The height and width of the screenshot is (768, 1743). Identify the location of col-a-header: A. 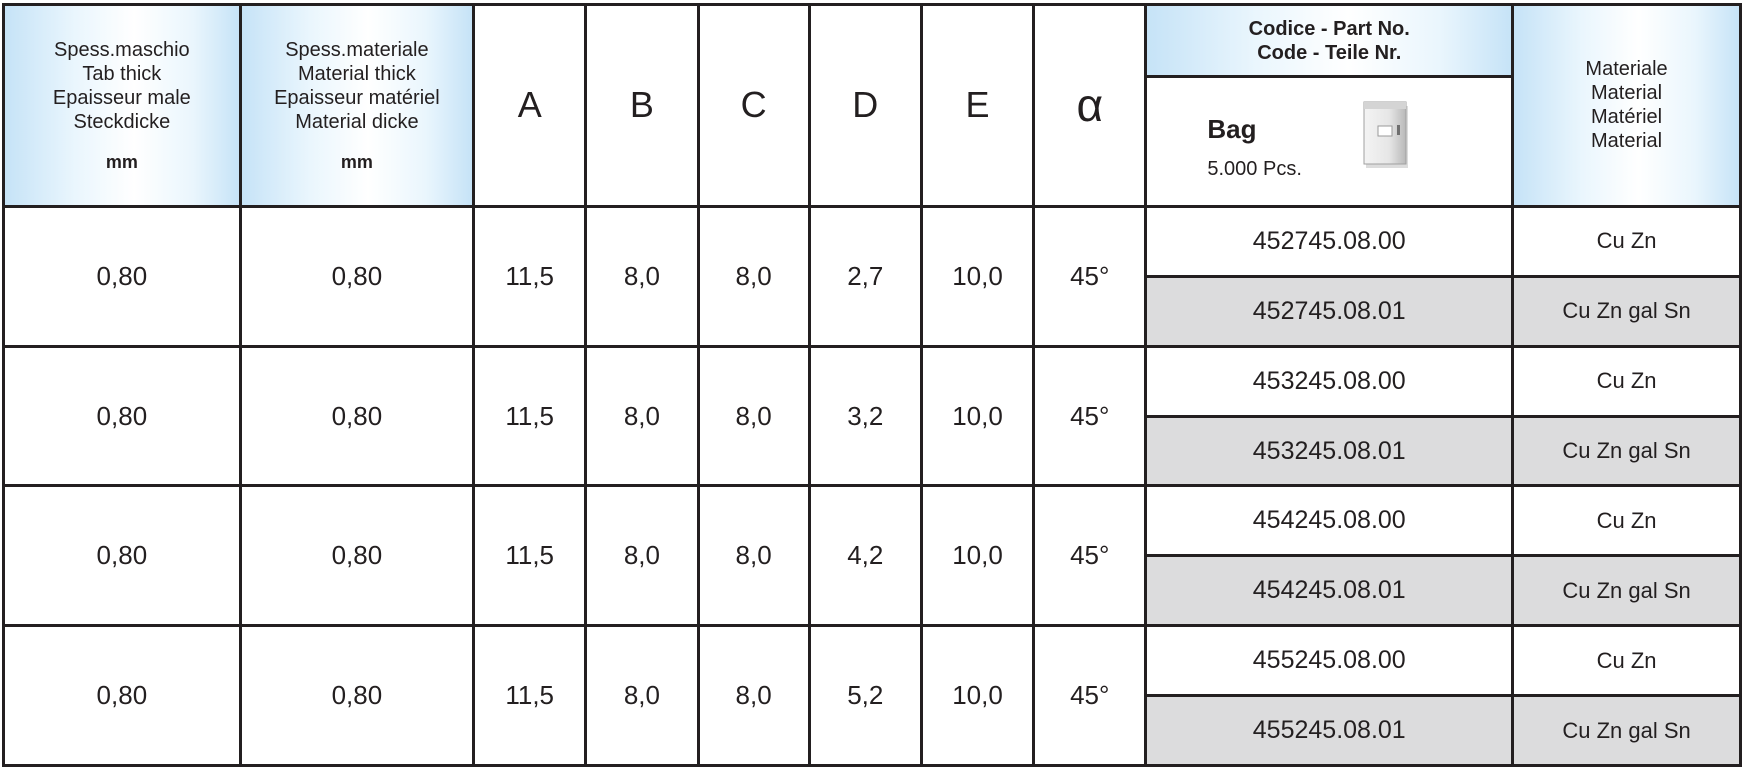
(530, 105).